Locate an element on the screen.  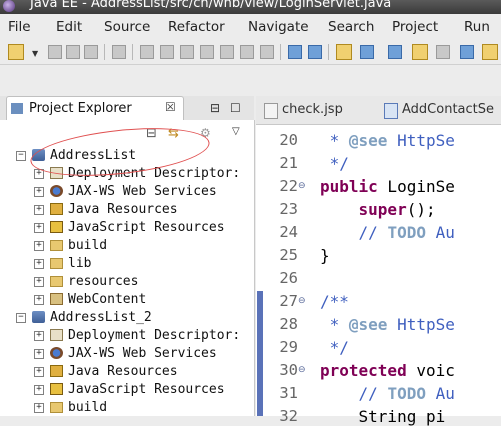
tree-item: + resources is located at coordinates (127, 282).